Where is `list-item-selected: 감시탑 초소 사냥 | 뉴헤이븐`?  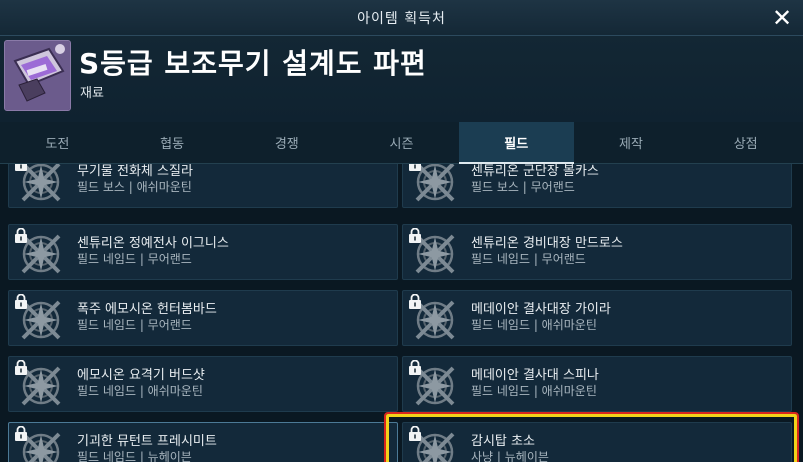
list-item-selected: 감시탑 초소 사냥 | 뉴헤이븐 is located at coordinates (597, 442).